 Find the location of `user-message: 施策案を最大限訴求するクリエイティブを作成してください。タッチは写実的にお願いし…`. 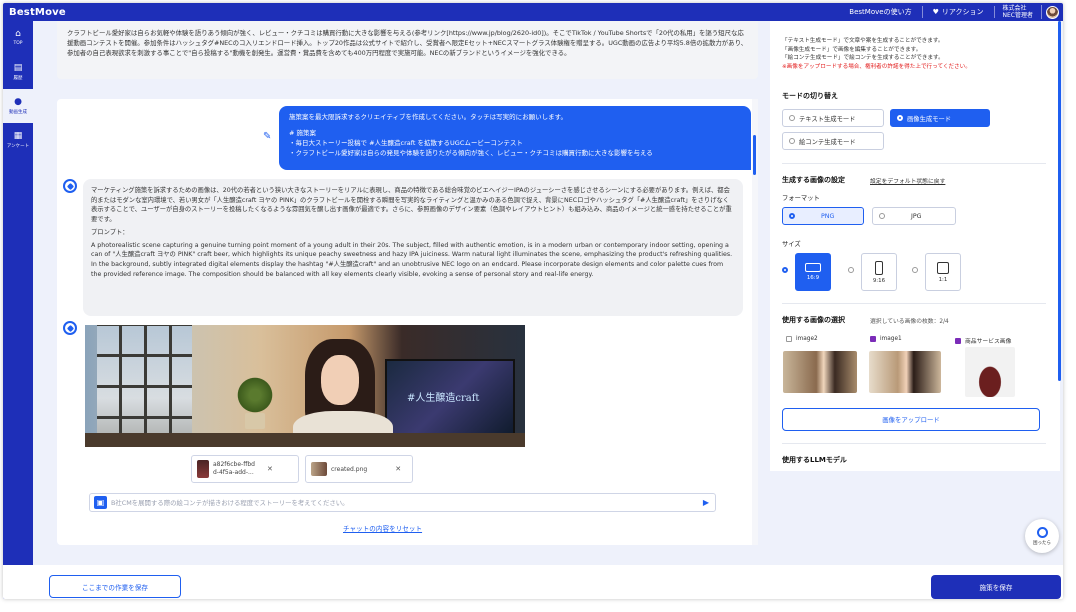

user-message: 施策案を最大限訴求するクリエイティブを作成してください。タッチは写実的にお願いし… is located at coordinates (515, 138).